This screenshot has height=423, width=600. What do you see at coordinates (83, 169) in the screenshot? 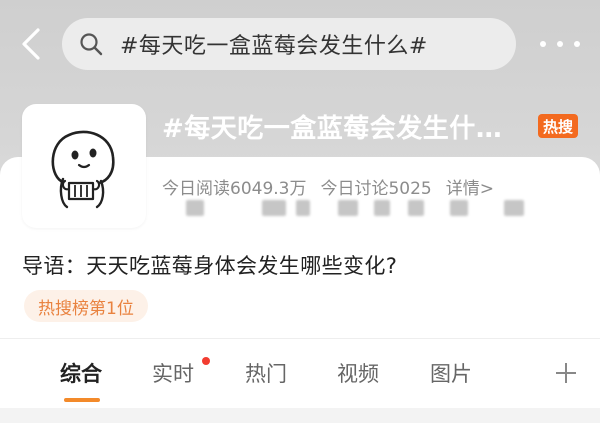
I see `cartoon-character-icon` at bounding box center [83, 169].